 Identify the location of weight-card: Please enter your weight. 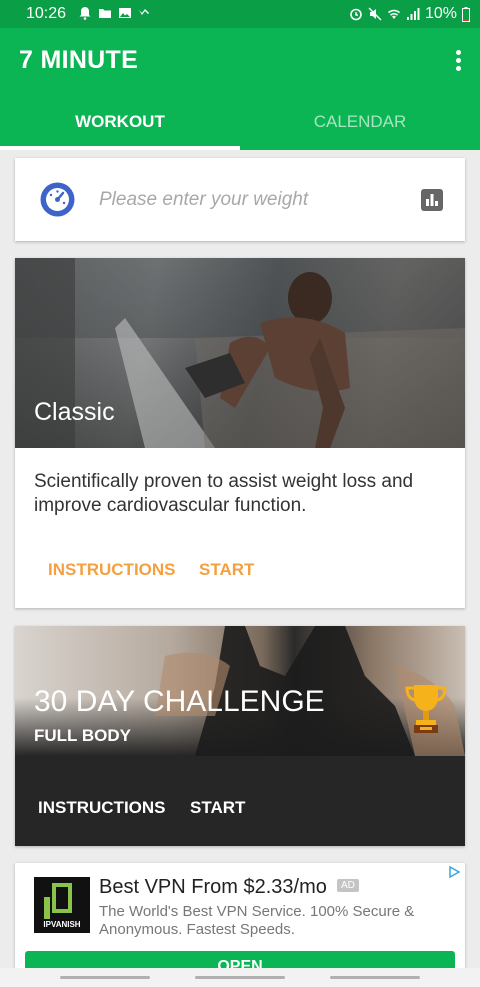
(240, 199).